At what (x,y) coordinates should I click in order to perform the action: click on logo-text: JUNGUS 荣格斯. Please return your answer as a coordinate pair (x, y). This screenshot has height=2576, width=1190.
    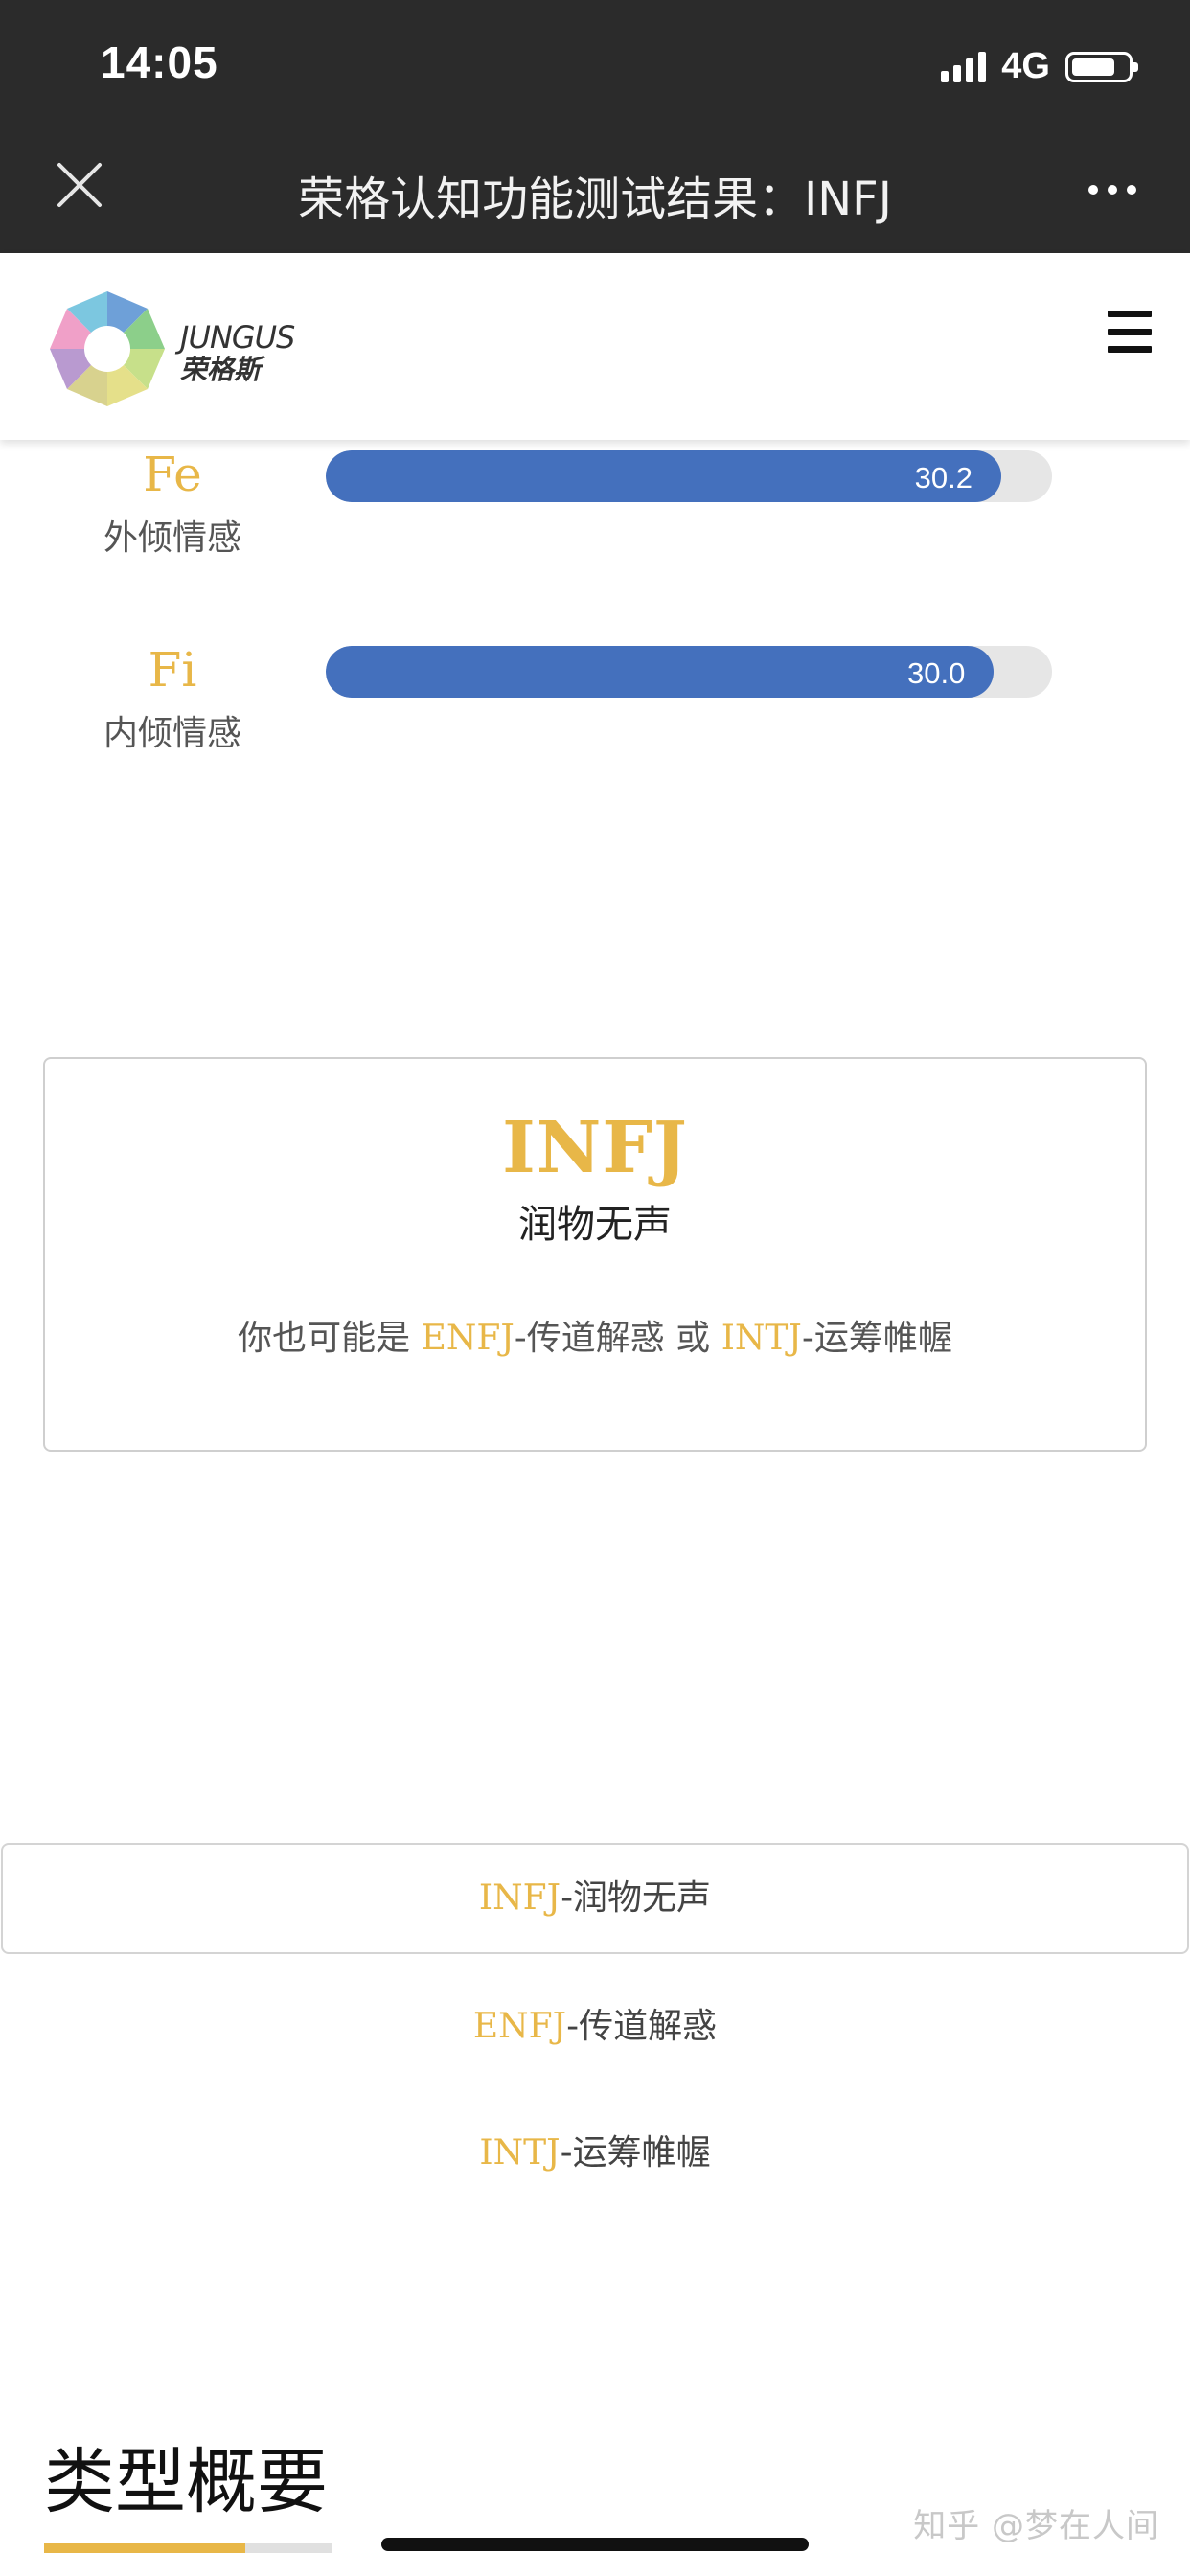
    Looking at the image, I should click on (238, 352).